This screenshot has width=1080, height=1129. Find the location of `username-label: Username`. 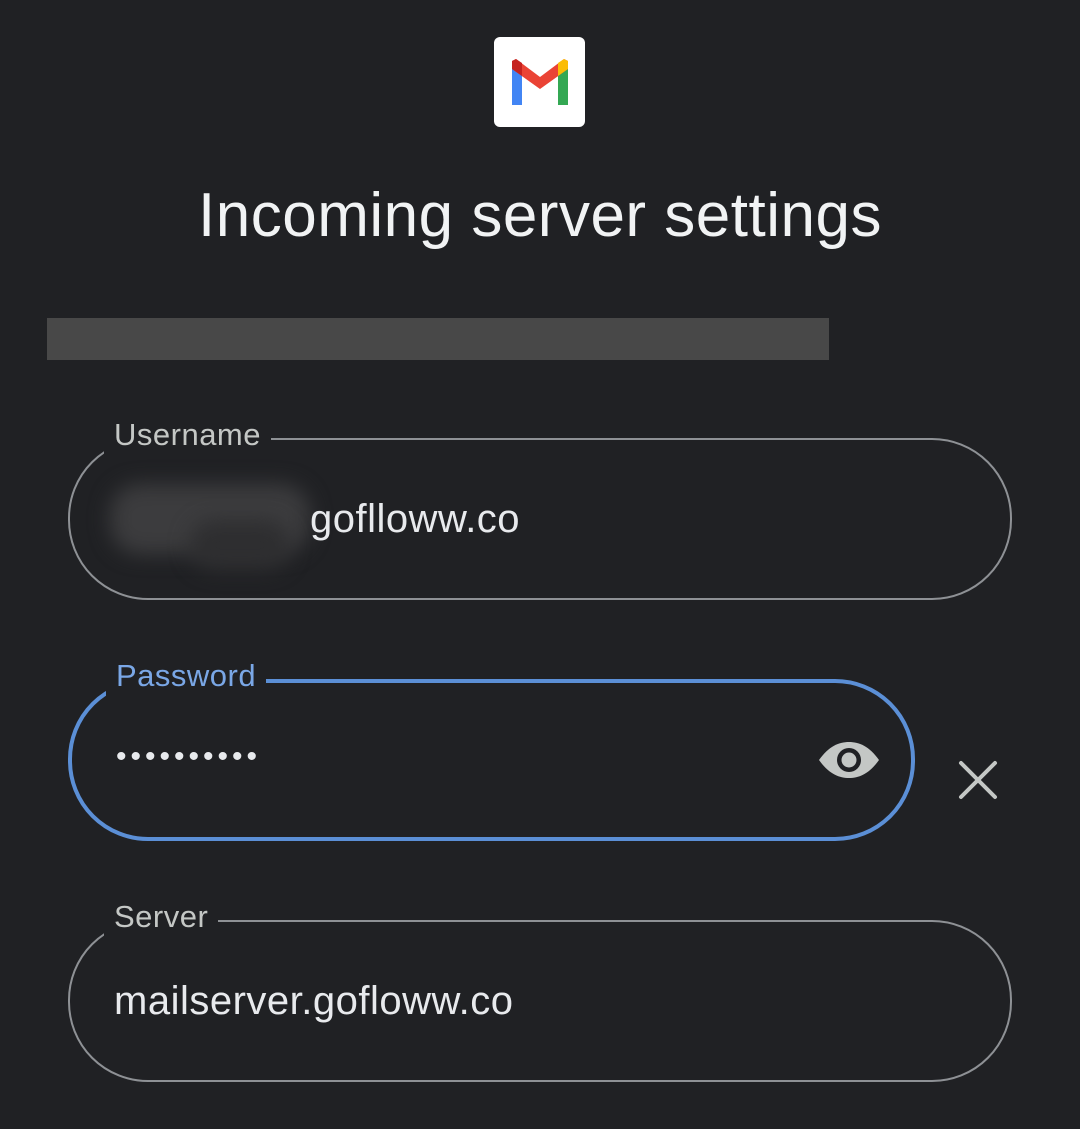

username-label: Username is located at coordinates (187, 435).